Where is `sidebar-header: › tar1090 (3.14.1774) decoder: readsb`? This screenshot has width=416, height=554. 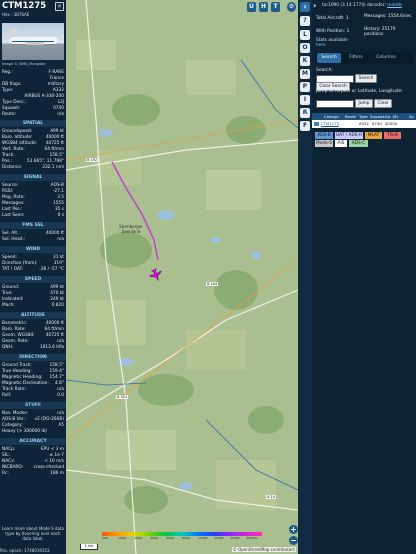
sidebar-header: › tar1090 (3.14.1774) decoder: readsb is located at coordinates (364, 6).